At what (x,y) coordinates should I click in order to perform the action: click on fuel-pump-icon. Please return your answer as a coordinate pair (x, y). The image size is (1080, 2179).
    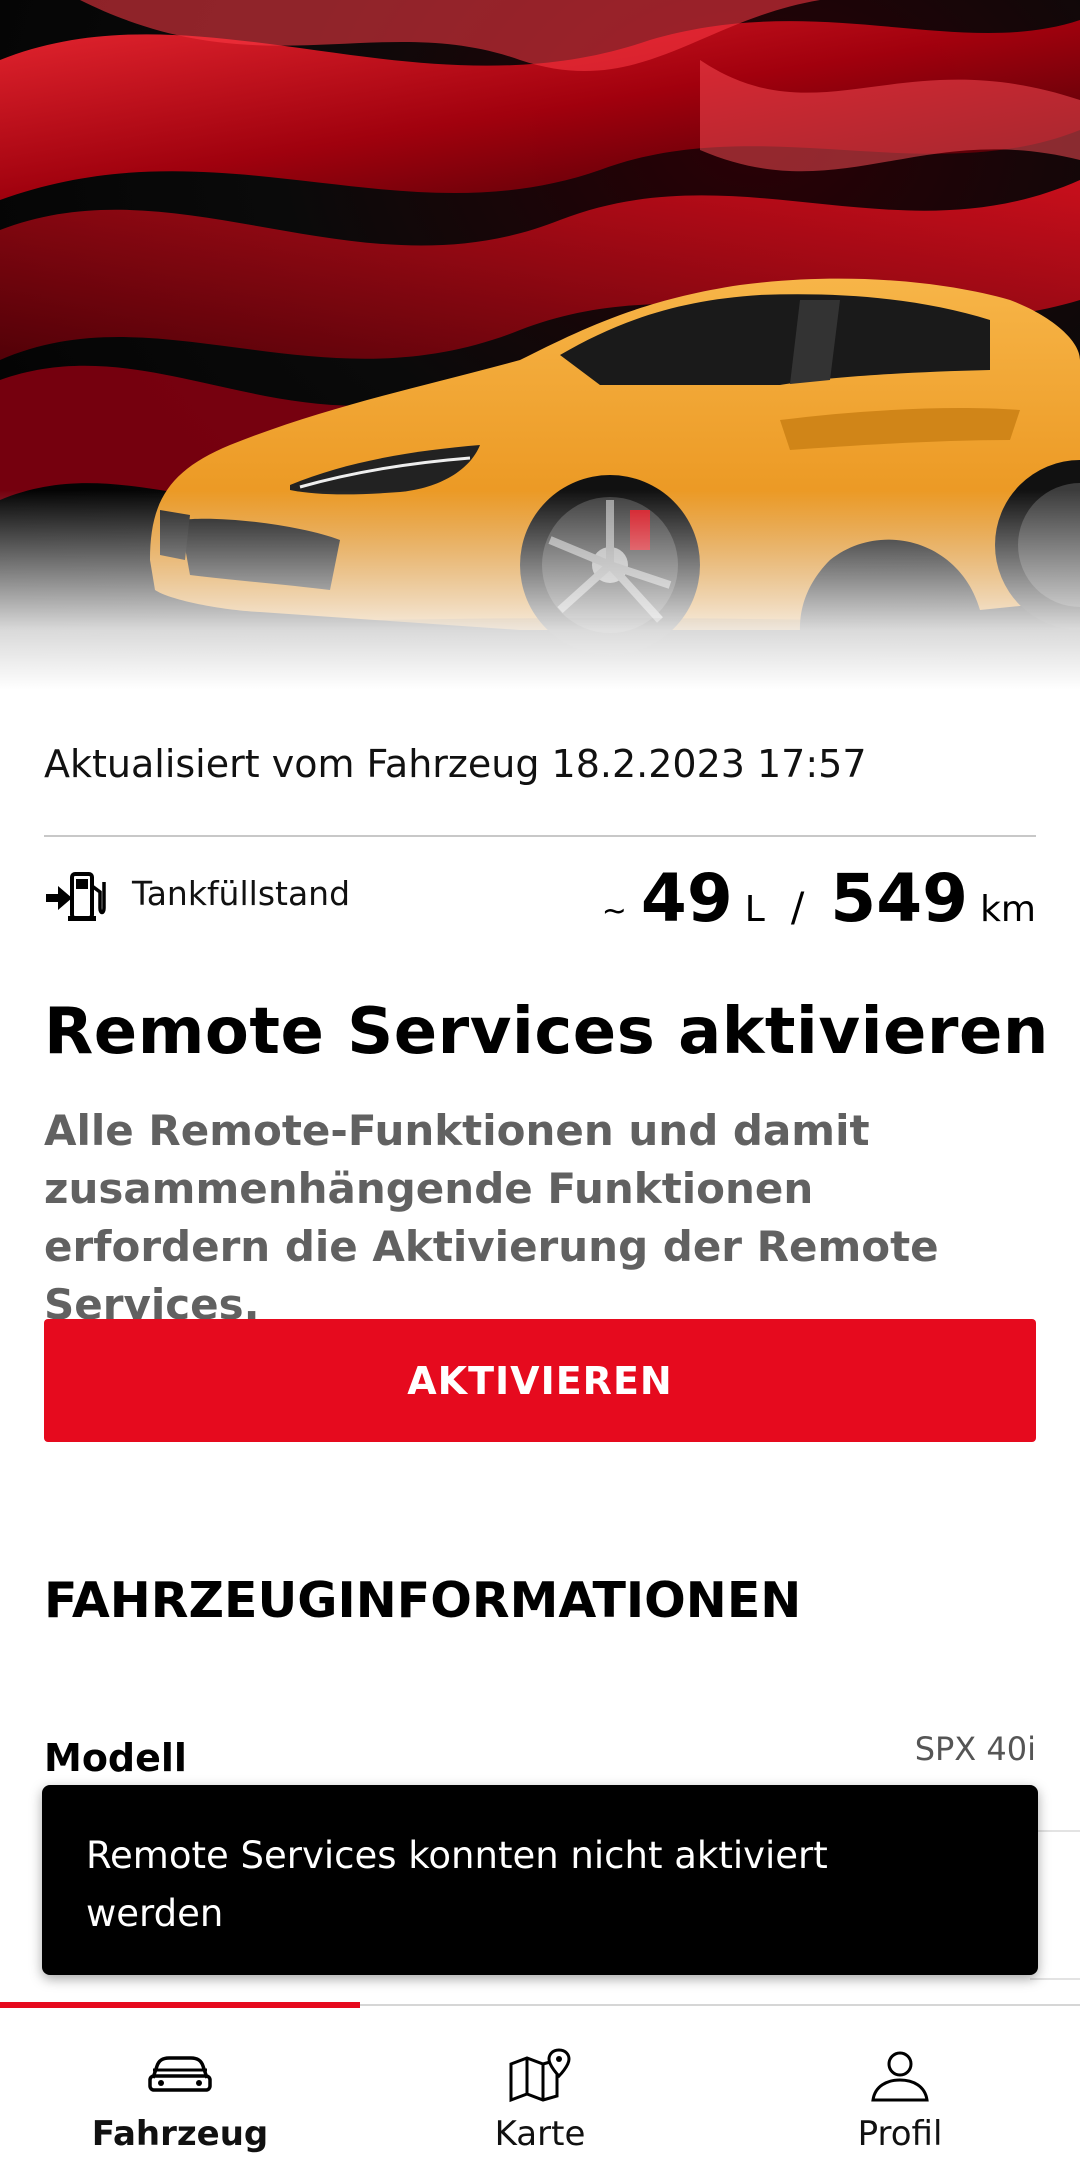
    Looking at the image, I should click on (76, 896).